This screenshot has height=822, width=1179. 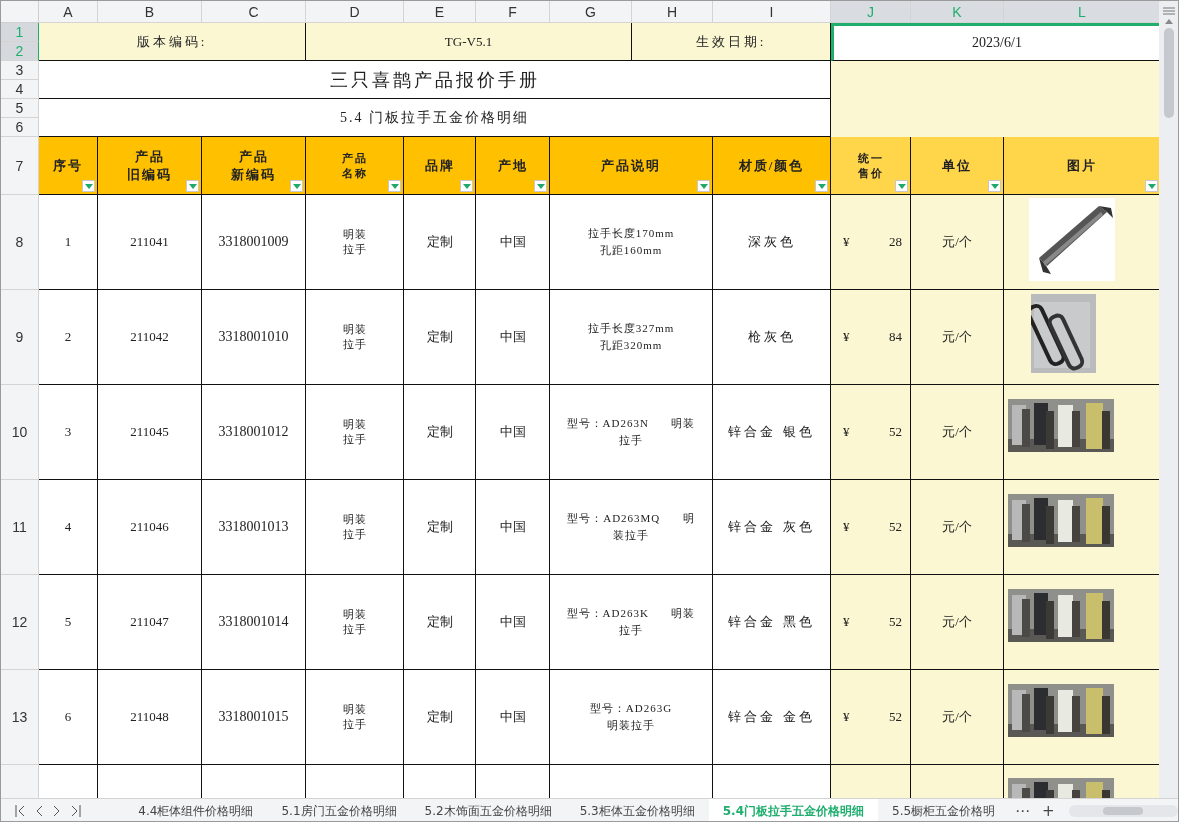 I want to click on column-header: D, so click(x=355, y=12).